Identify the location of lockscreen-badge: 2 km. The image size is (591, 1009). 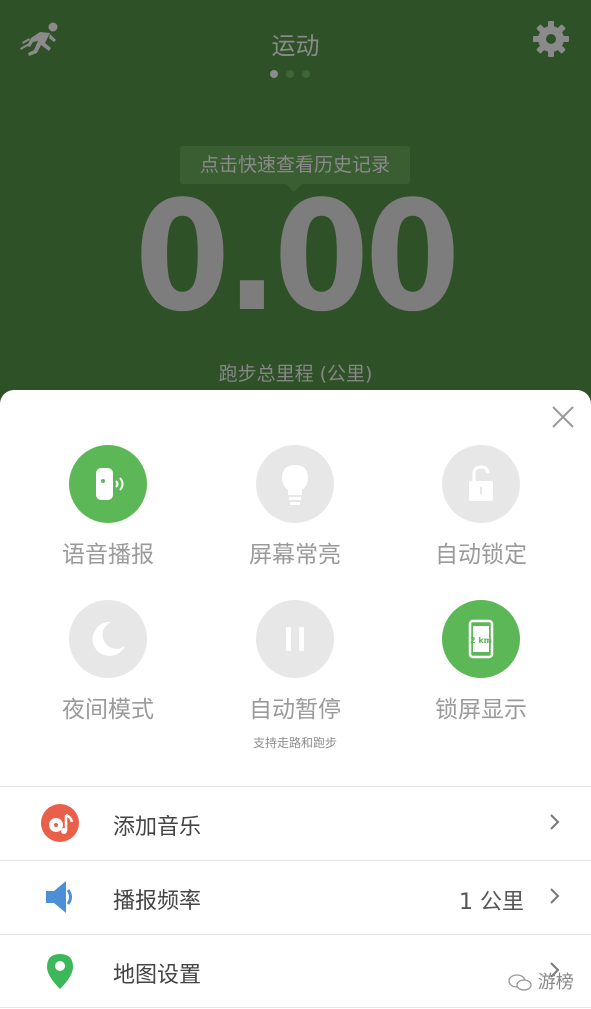
(481, 640).